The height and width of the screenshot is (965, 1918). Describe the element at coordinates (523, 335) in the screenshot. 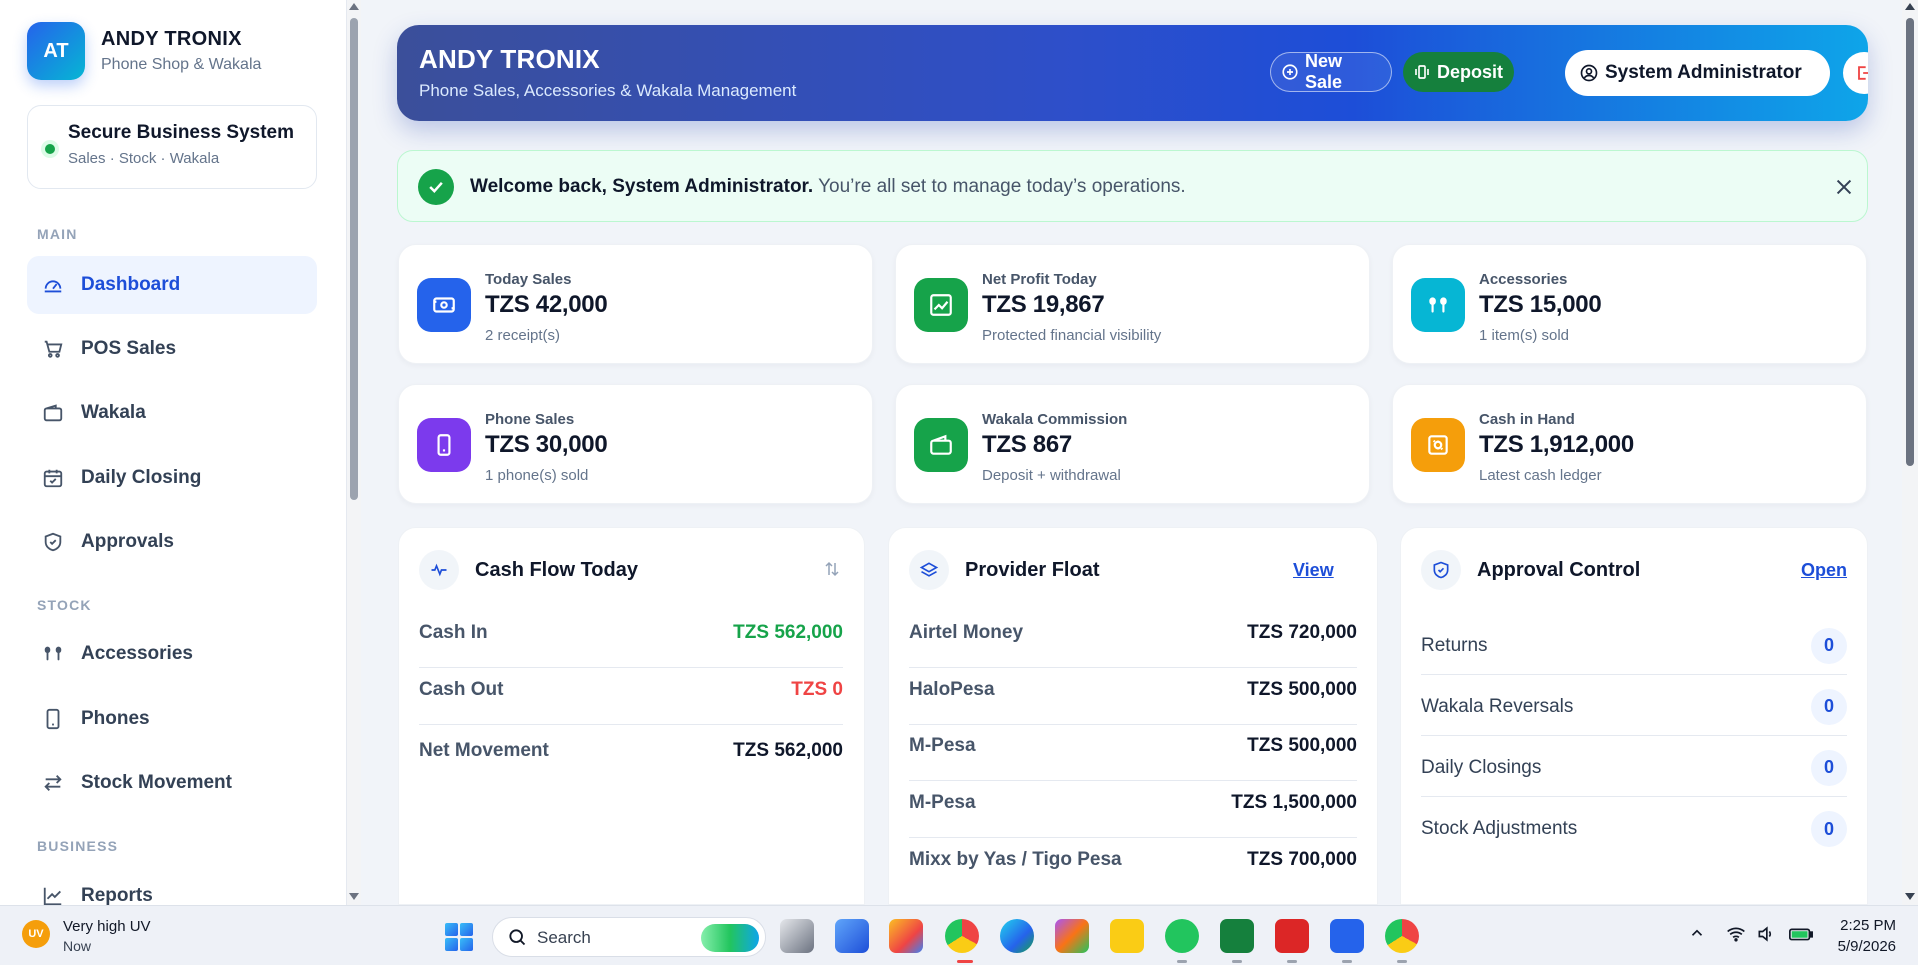

I see `stat-note: 2 receipt(s)` at that location.